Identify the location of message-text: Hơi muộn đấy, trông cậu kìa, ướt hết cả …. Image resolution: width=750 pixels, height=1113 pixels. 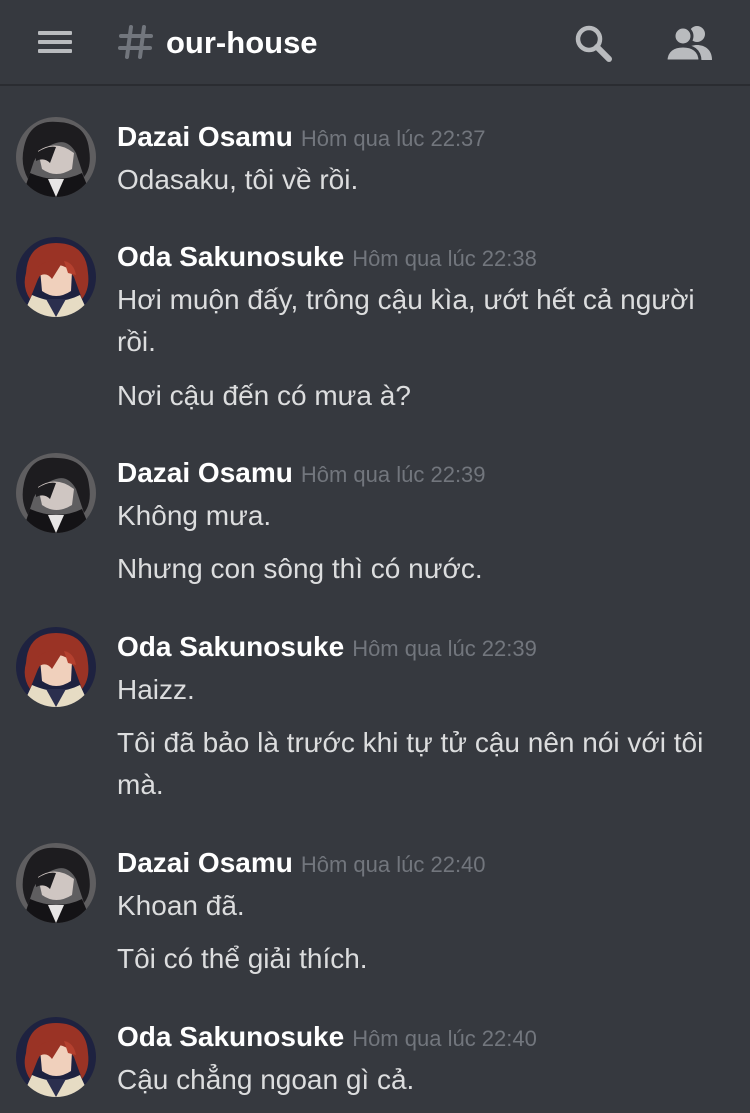
(406, 320).